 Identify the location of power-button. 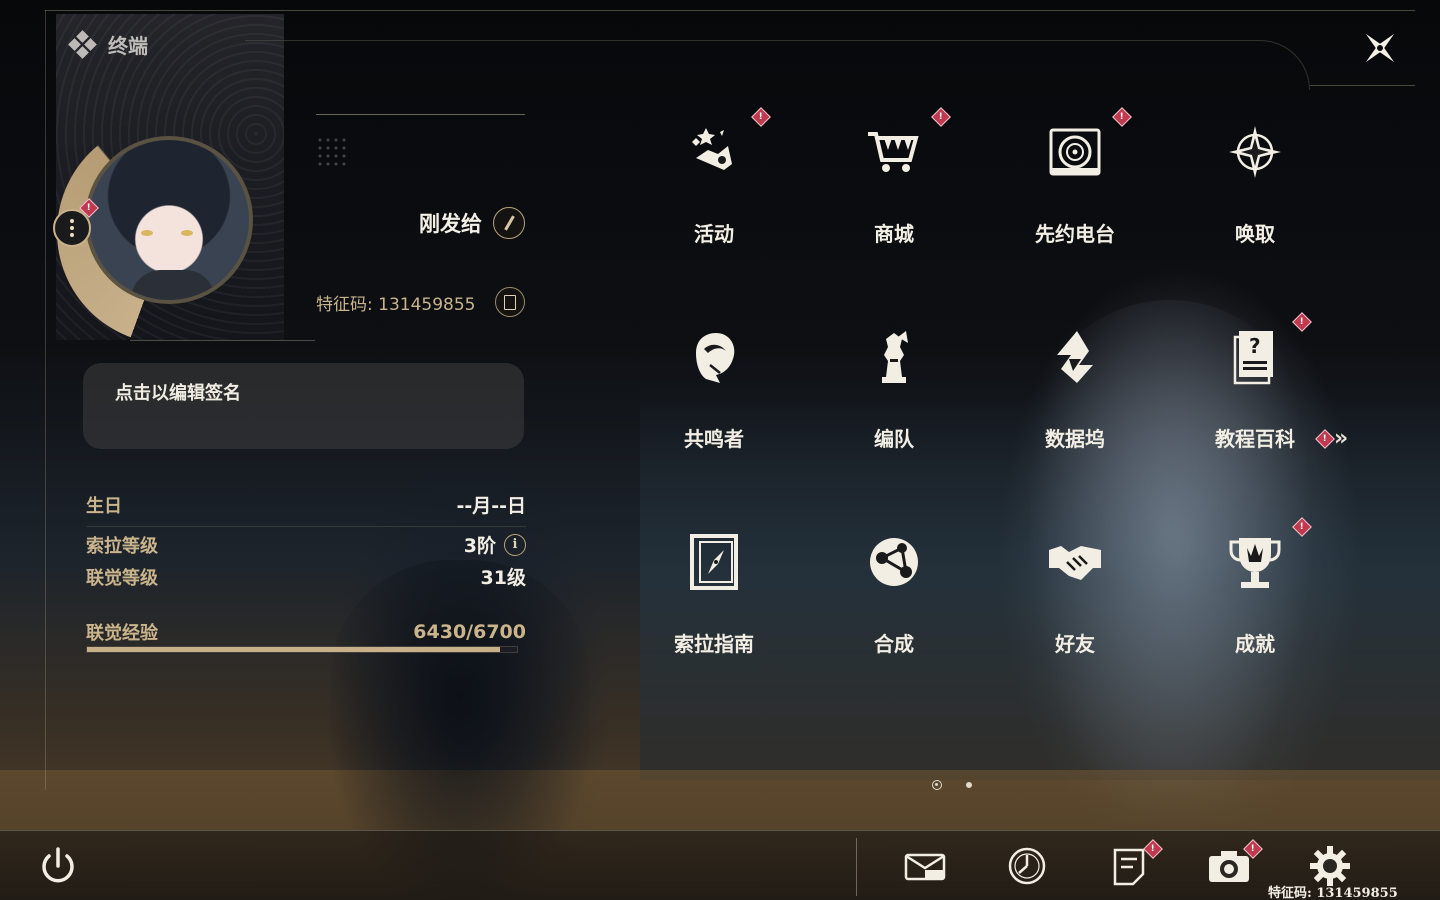
(58, 866).